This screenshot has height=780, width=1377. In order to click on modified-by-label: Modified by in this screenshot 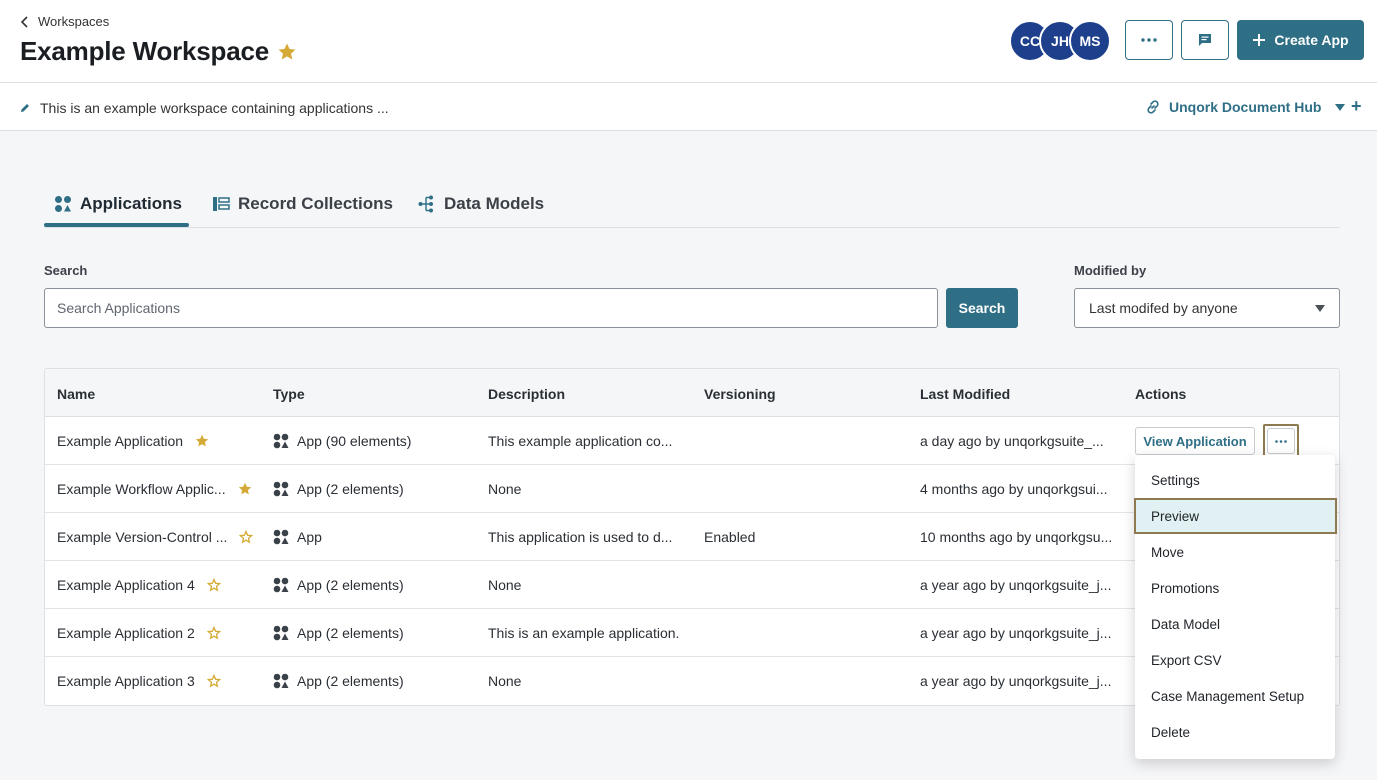, I will do `click(1110, 270)`.